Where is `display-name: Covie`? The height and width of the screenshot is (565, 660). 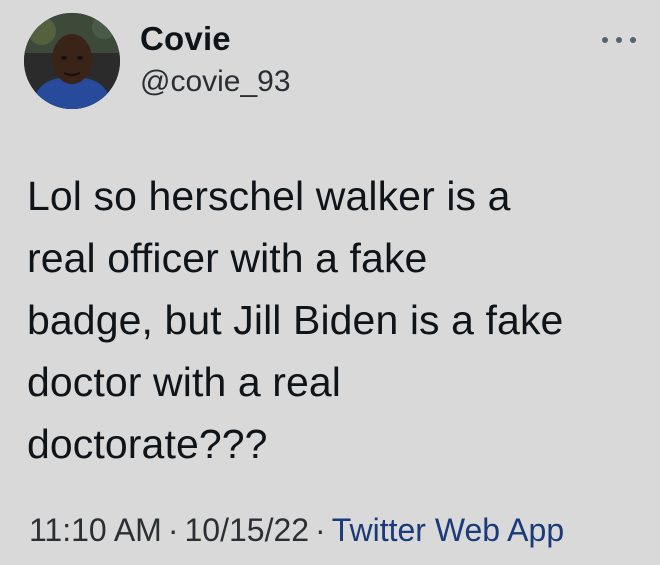
display-name: Covie is located at coordinates (215, 39).